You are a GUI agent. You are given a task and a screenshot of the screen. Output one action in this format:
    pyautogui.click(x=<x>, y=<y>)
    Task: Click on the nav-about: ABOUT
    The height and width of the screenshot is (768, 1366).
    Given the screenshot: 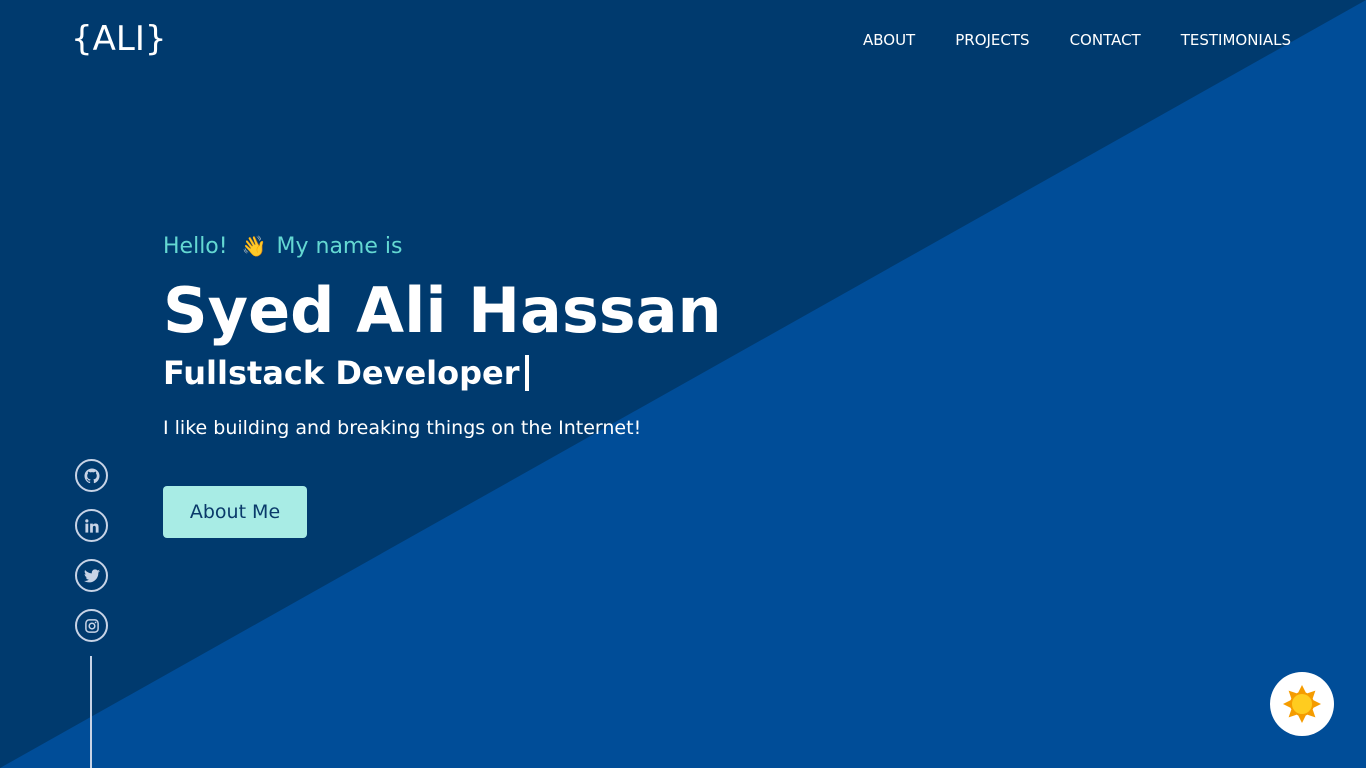 What is the action you would take?
    pyautogui.click(x=889, y=40)
    